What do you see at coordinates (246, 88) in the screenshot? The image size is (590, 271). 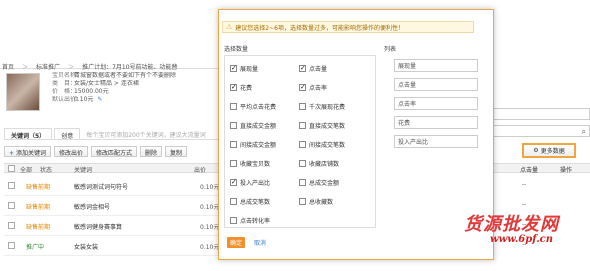 I see `option-label: 花费` at bounding box center [246, 88].